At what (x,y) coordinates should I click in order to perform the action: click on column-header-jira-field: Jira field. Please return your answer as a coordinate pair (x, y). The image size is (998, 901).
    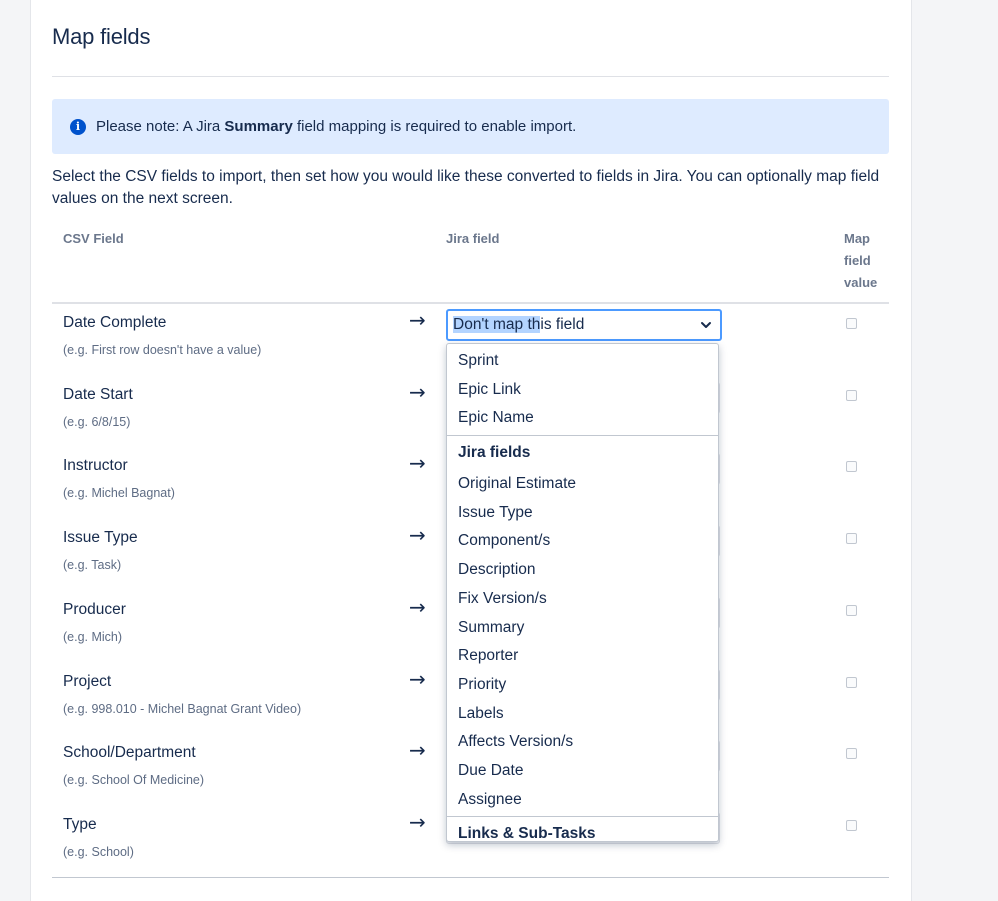
    Looking at the image, I should click on (473, 238).